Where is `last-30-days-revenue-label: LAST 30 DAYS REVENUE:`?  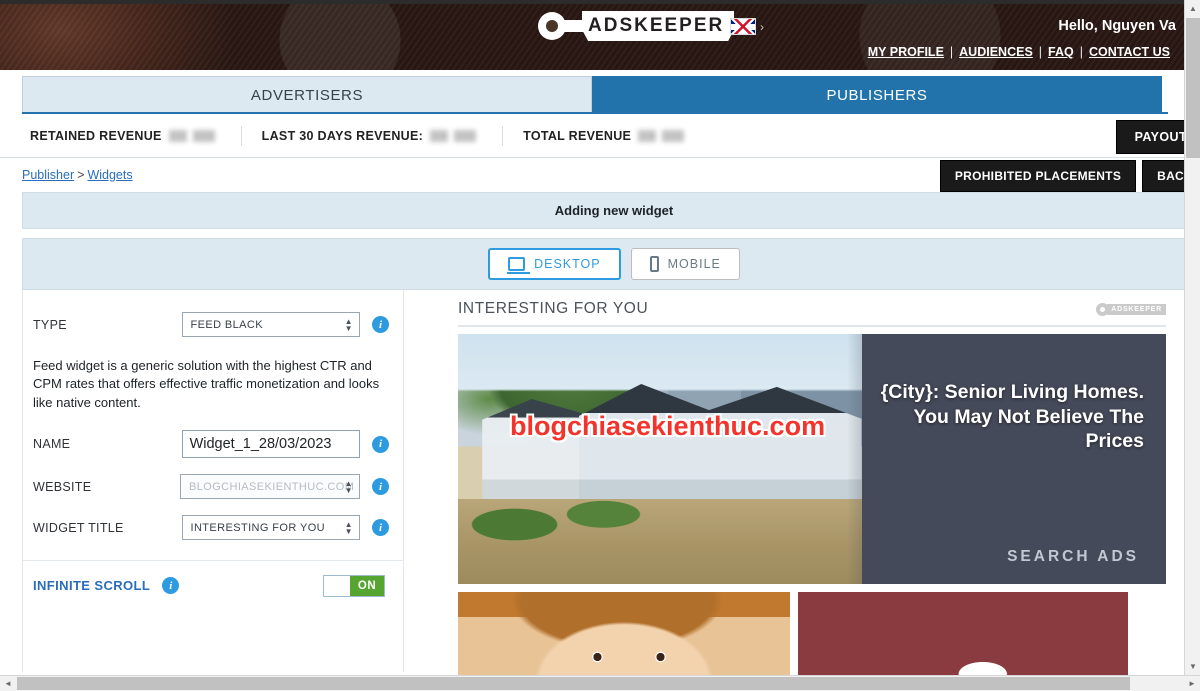 last-30-days-revenue-label: LAST 30 DAYS REVENUE: is located at coordinates (342, 135).